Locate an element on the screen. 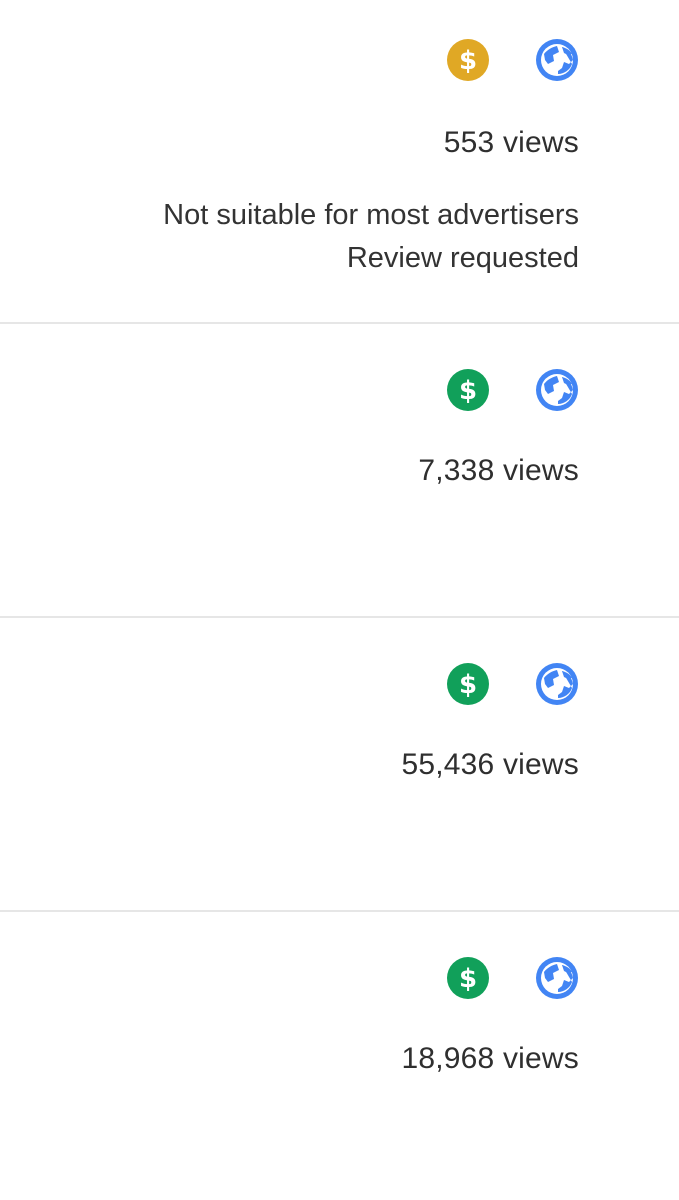 The image size is (679, 1200). monetization-limited-dollar-icon: $ is located at coordinates (468, 60).